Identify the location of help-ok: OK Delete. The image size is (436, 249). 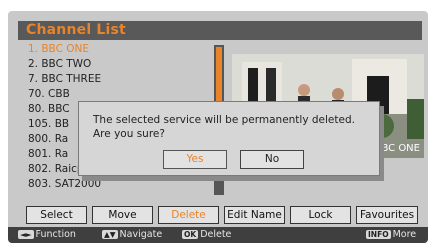
(205, 235).